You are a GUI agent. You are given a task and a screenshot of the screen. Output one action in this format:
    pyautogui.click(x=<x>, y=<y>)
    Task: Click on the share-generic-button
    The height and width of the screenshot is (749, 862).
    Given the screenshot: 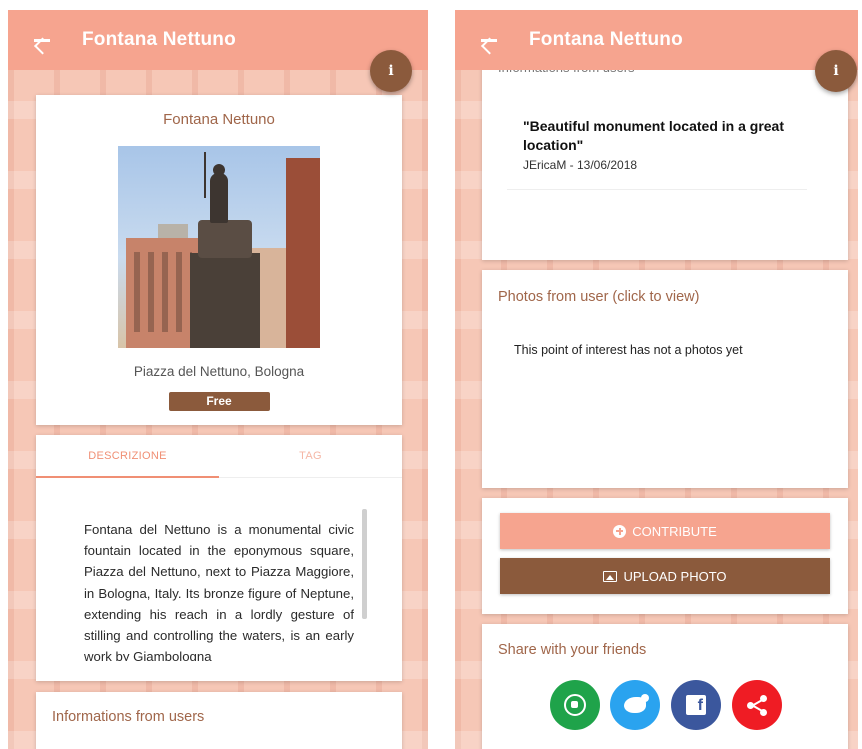 What is the action you would take?
    pyautogui.click(x=757, y=705)
    